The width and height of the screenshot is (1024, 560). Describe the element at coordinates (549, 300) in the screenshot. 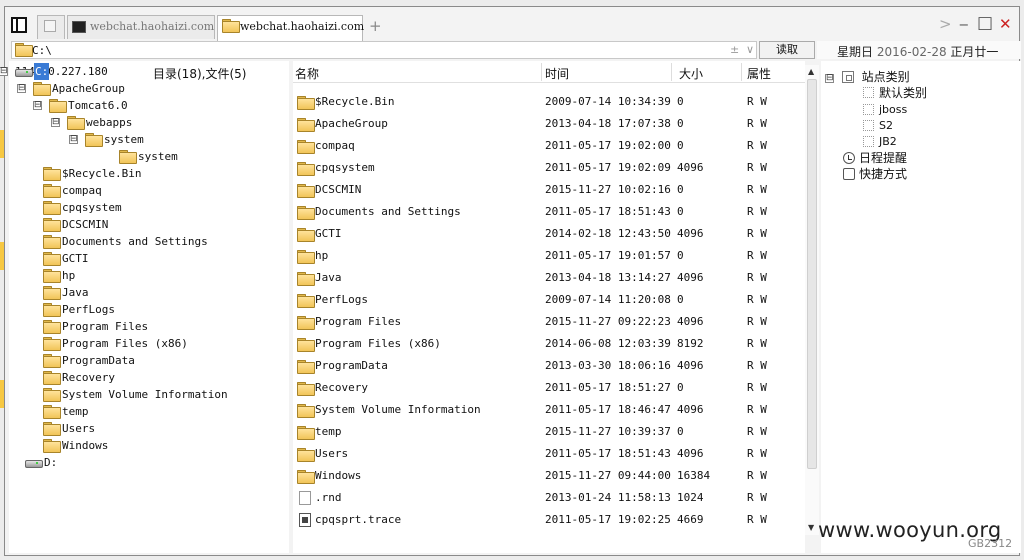

I see `file-row: PerfLogs 2009-07-14 11:20:08 0 R W` at that location.